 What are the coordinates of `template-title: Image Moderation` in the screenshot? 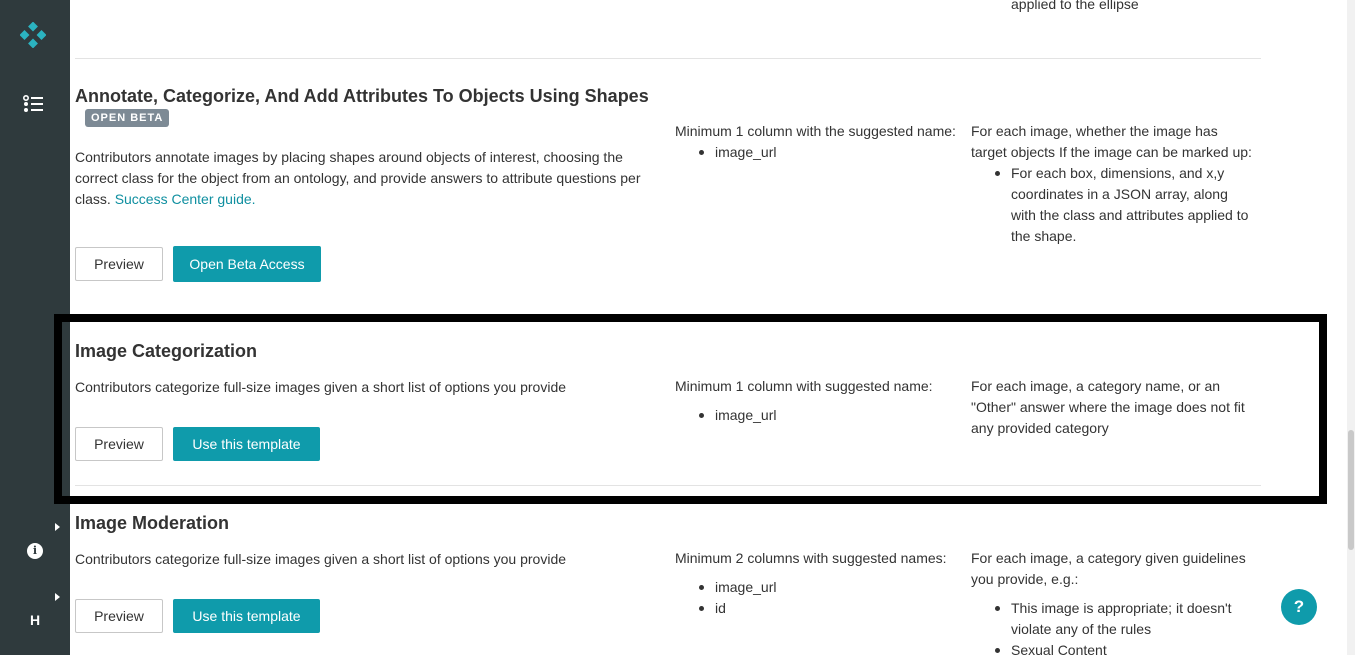 It's located at (152, 523).